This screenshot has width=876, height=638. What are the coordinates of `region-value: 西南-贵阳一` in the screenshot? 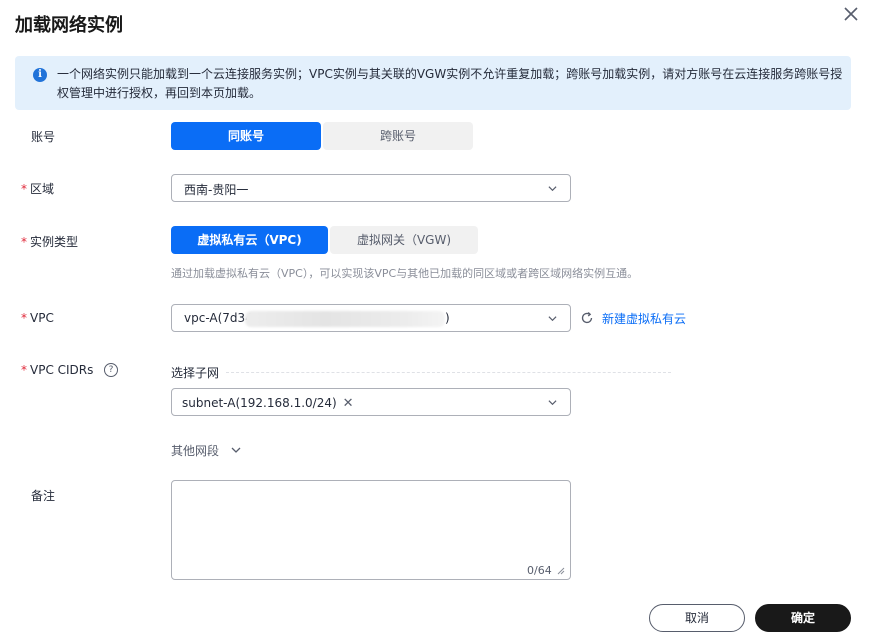 It's located at (216, 190).